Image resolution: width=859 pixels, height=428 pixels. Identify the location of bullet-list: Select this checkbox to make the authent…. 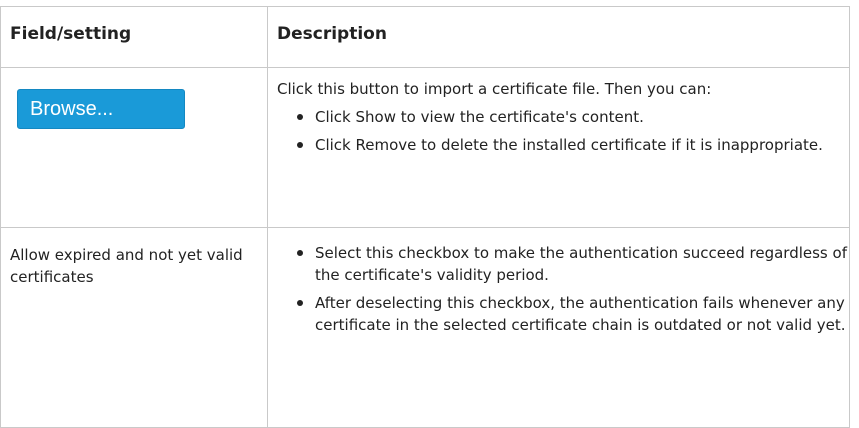
(563, 289).